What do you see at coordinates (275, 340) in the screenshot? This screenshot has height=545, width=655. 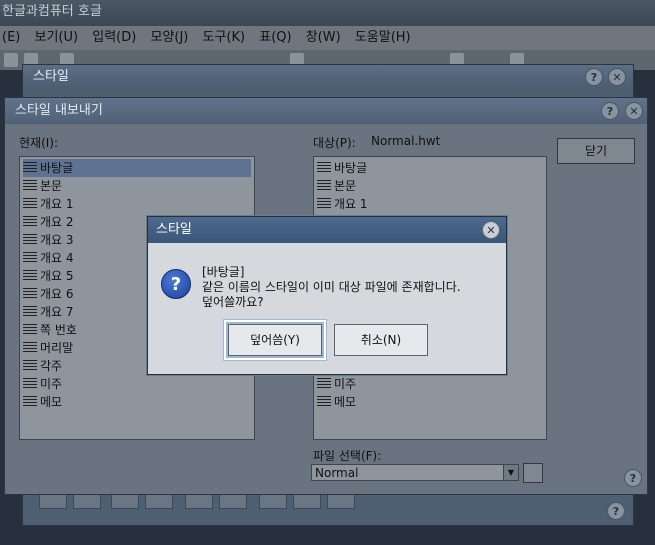 I see `overwrite-button: 덮어씀(Y)` at bounding box center [275, 340].